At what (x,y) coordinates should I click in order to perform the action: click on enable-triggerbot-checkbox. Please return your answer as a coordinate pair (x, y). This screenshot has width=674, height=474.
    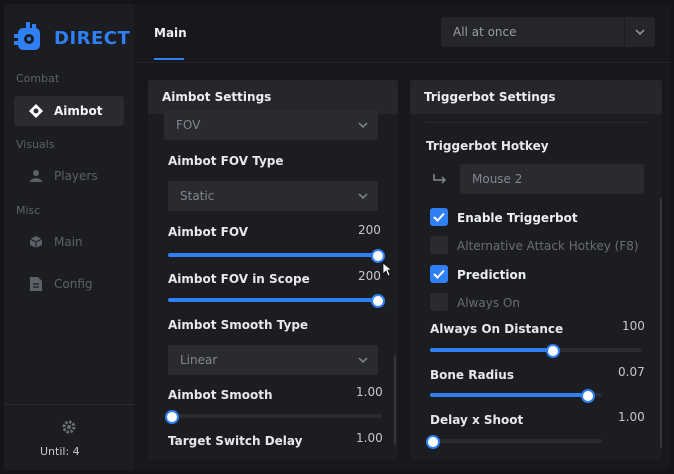
    Looking at the image, I should click on (439, 217).